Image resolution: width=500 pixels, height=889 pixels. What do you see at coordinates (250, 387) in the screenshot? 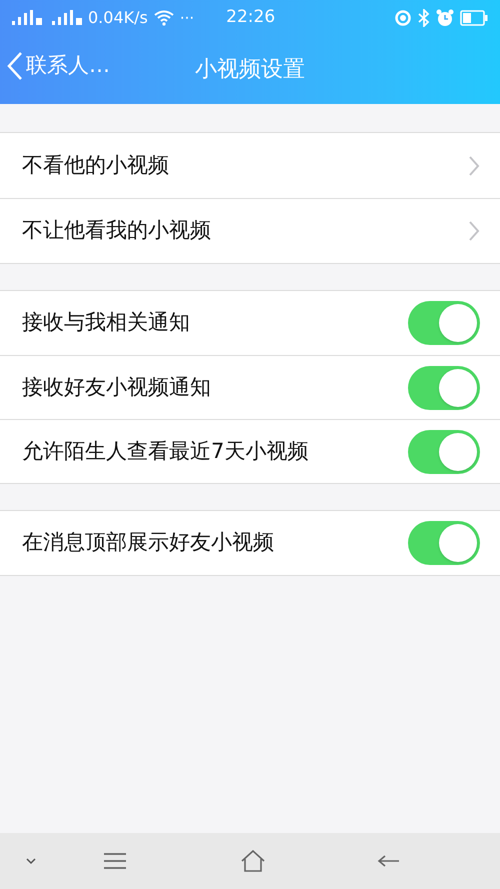
I see `settings-toggle-row: 接收好友小视频通知` at bounding box center [250, 387].